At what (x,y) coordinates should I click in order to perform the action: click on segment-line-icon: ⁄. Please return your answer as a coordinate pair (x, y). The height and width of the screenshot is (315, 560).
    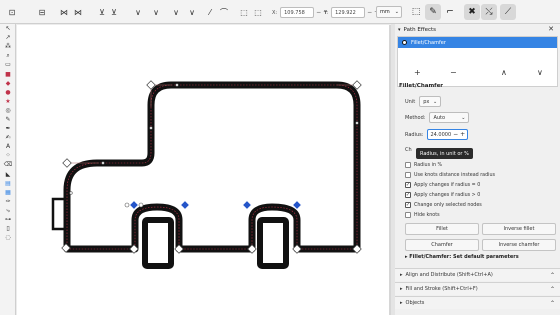
    Looking at the image, I should click on (210, 12).